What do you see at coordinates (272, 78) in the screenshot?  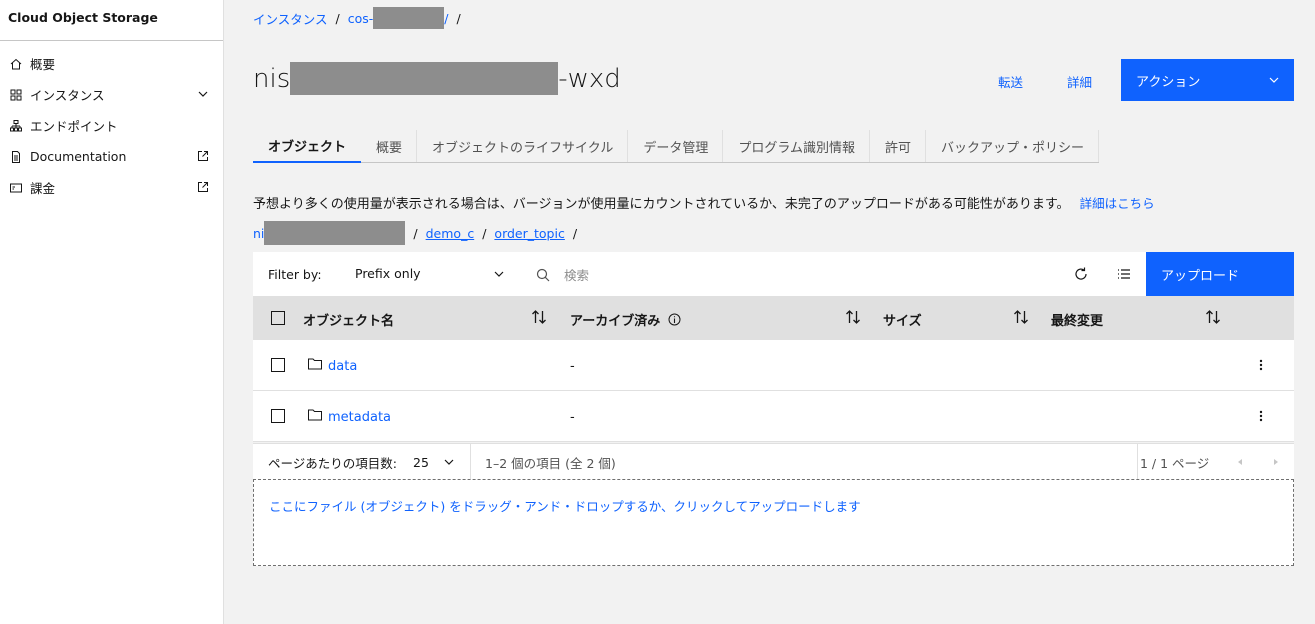 I see `page-title-prefix: nis` at bounding box center [272, 78].